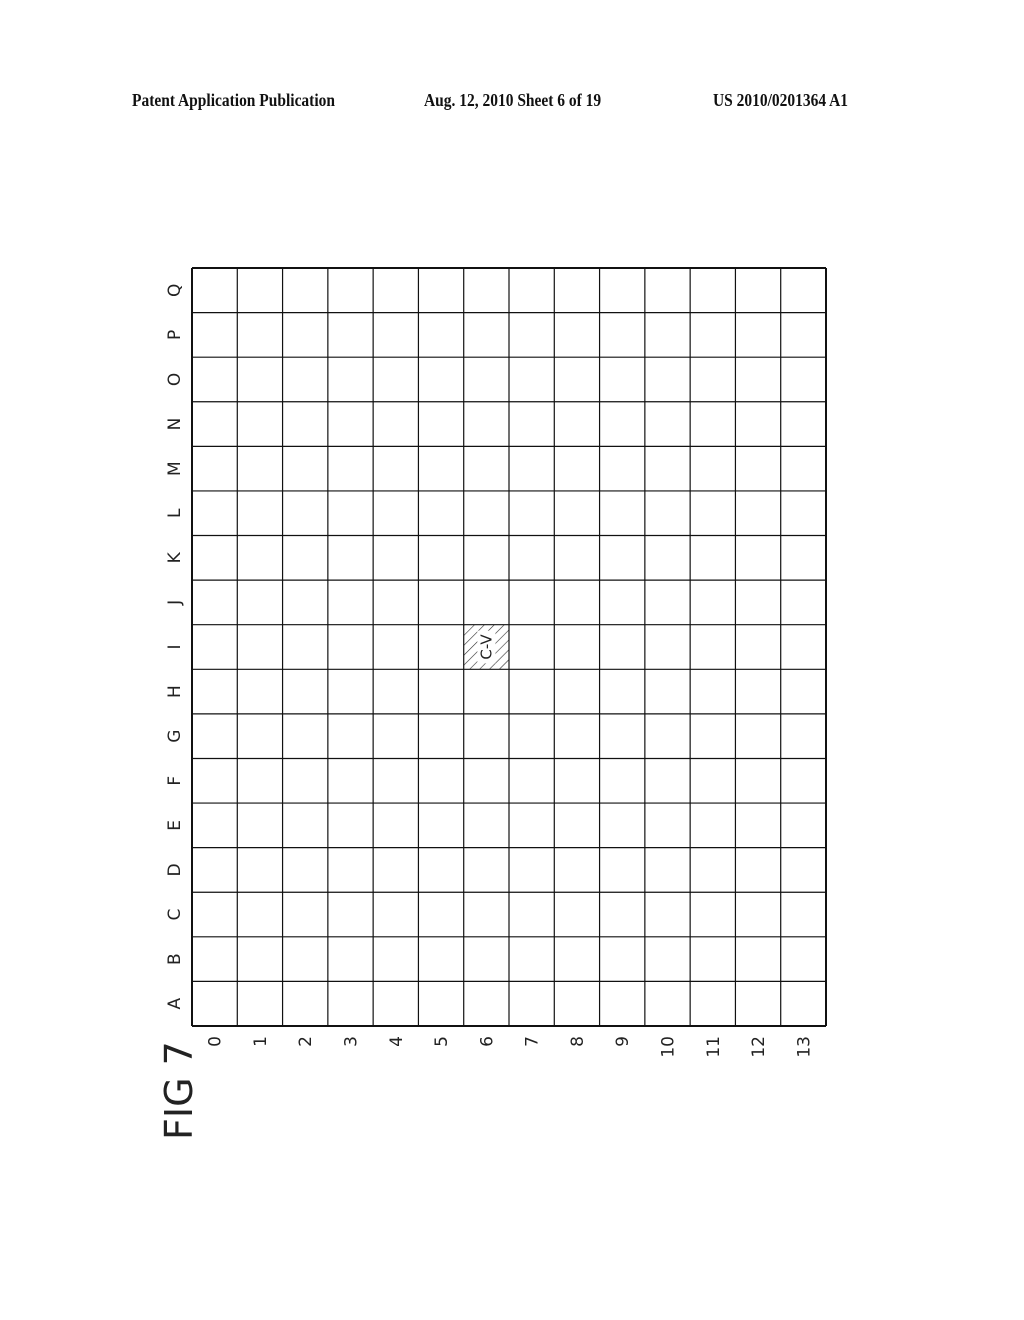 The width and height of the screenshot is (1024, 1320). Describe the element at coordinates (175, 557) in the screenshot. I see `row-label: K` at that location.